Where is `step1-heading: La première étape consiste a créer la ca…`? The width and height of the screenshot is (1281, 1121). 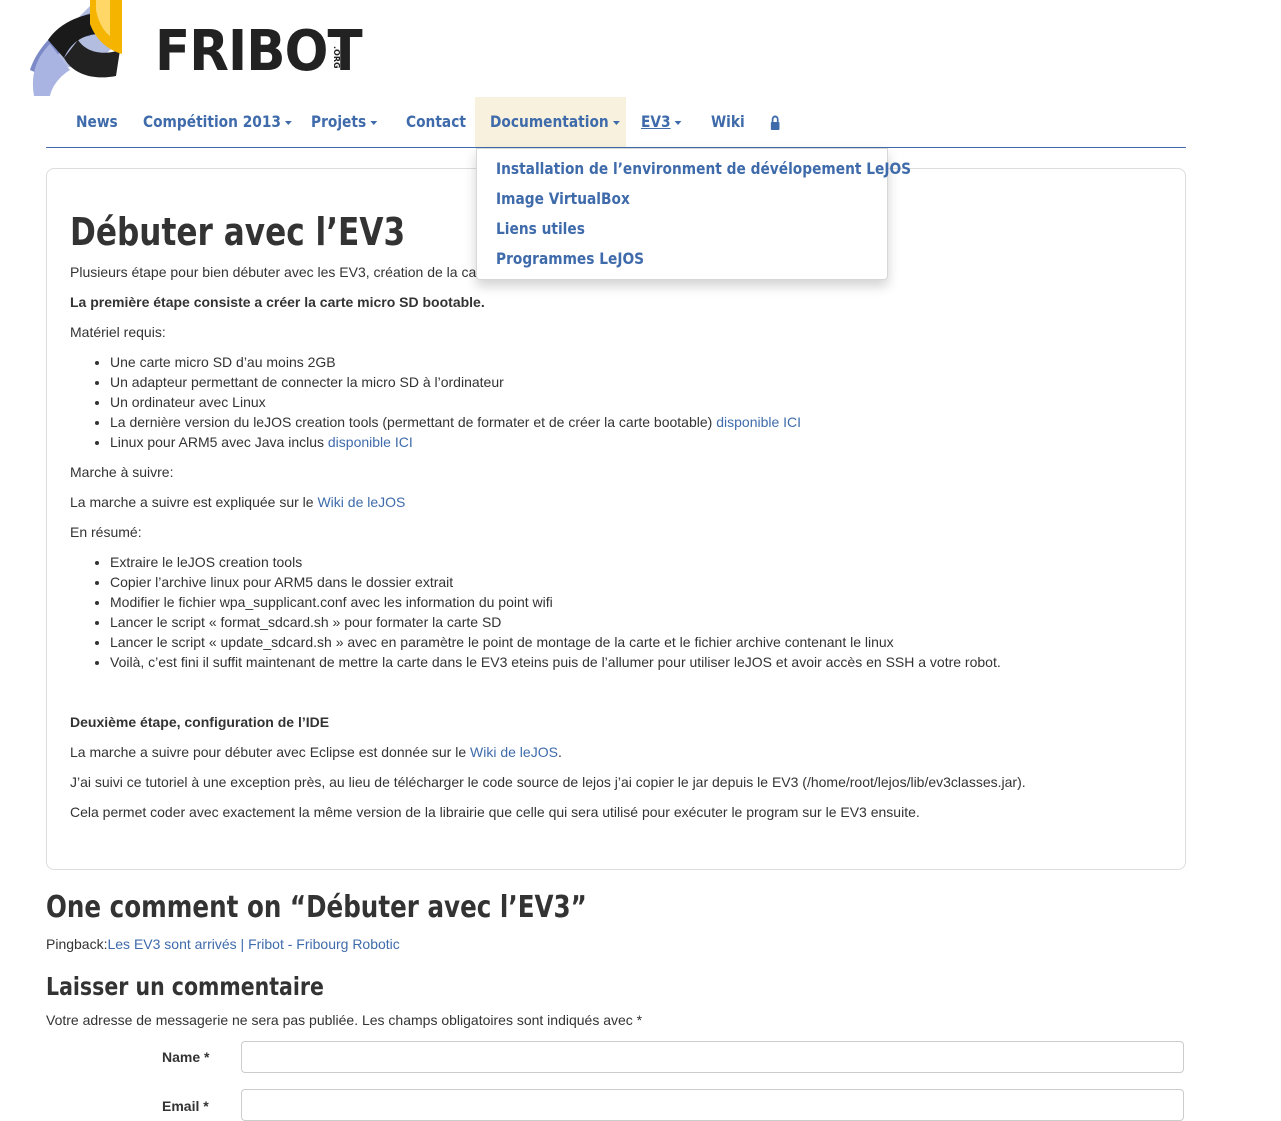 step1-heading: La première étape consiste a créer la ca… is located at coordinates (277, 302).